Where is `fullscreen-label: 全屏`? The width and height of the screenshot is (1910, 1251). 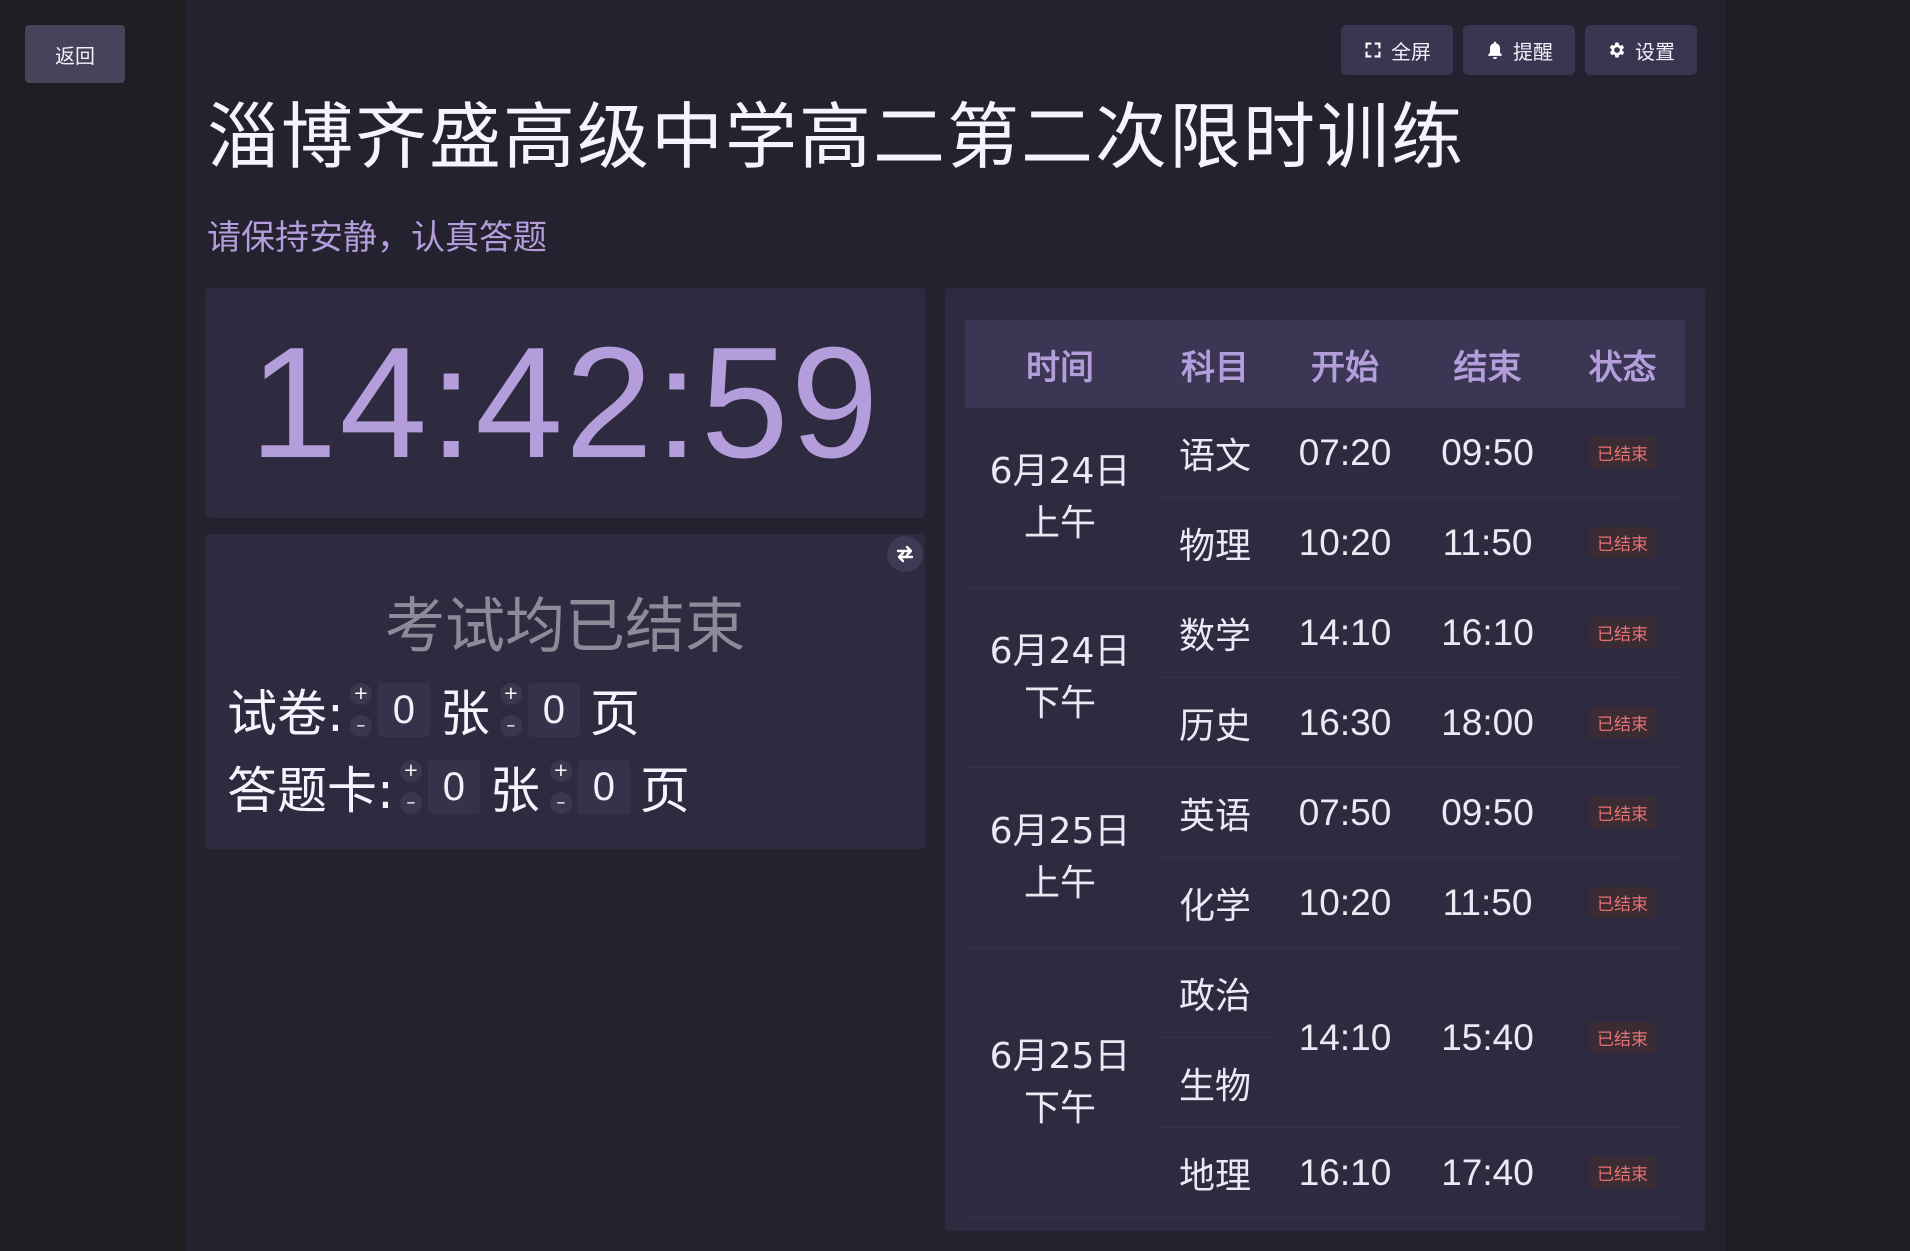 fullscreen-label: 全屏 is located at coordinates (1411, 51).